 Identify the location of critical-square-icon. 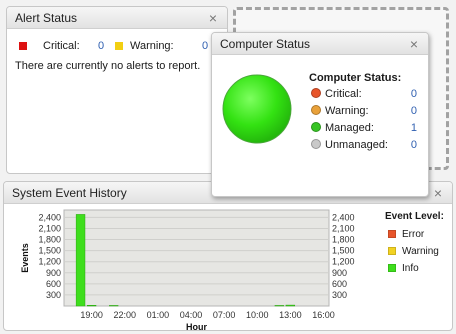
(23, 46).